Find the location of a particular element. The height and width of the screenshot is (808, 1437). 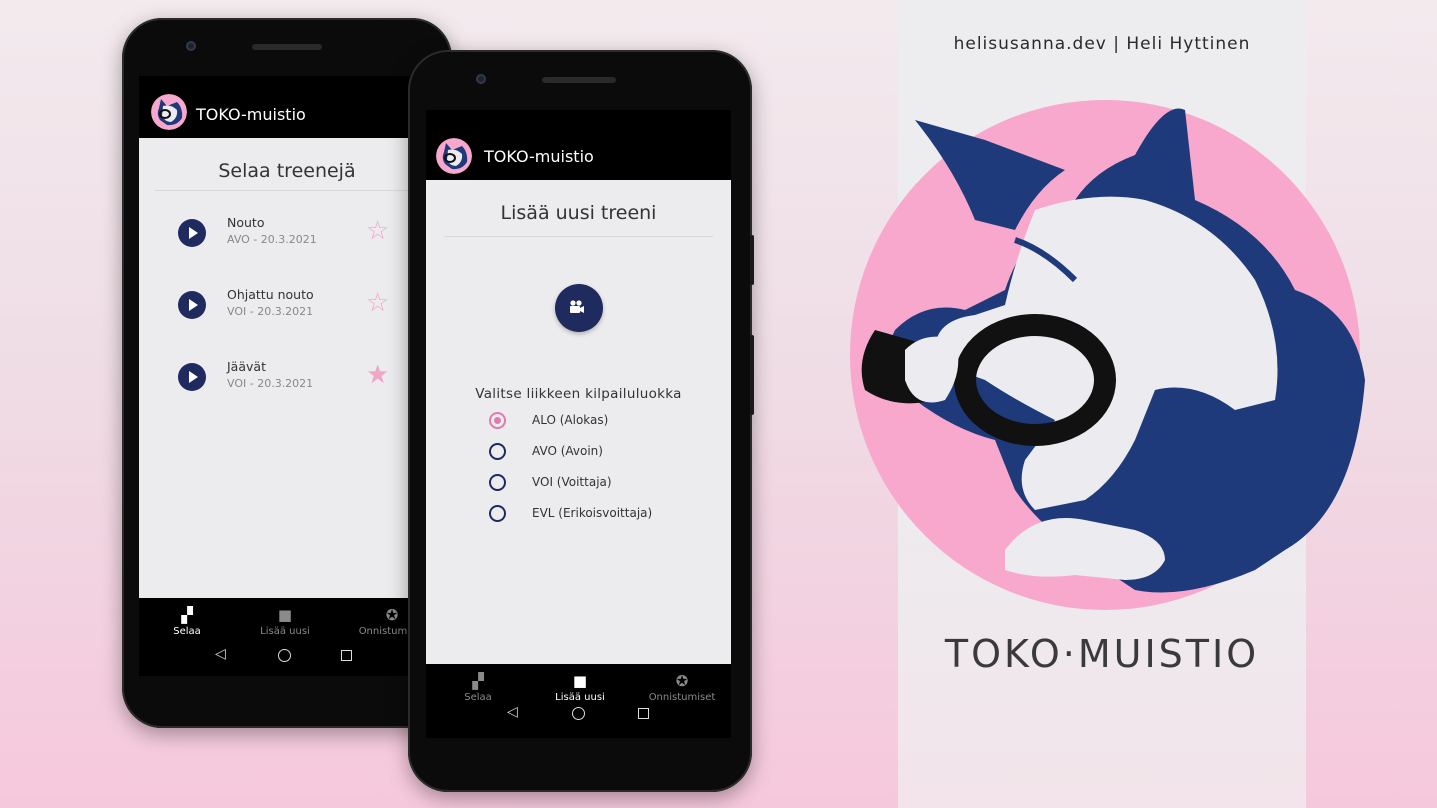

item-title: Ohjattu nouto is located at coordinates (270, 294).